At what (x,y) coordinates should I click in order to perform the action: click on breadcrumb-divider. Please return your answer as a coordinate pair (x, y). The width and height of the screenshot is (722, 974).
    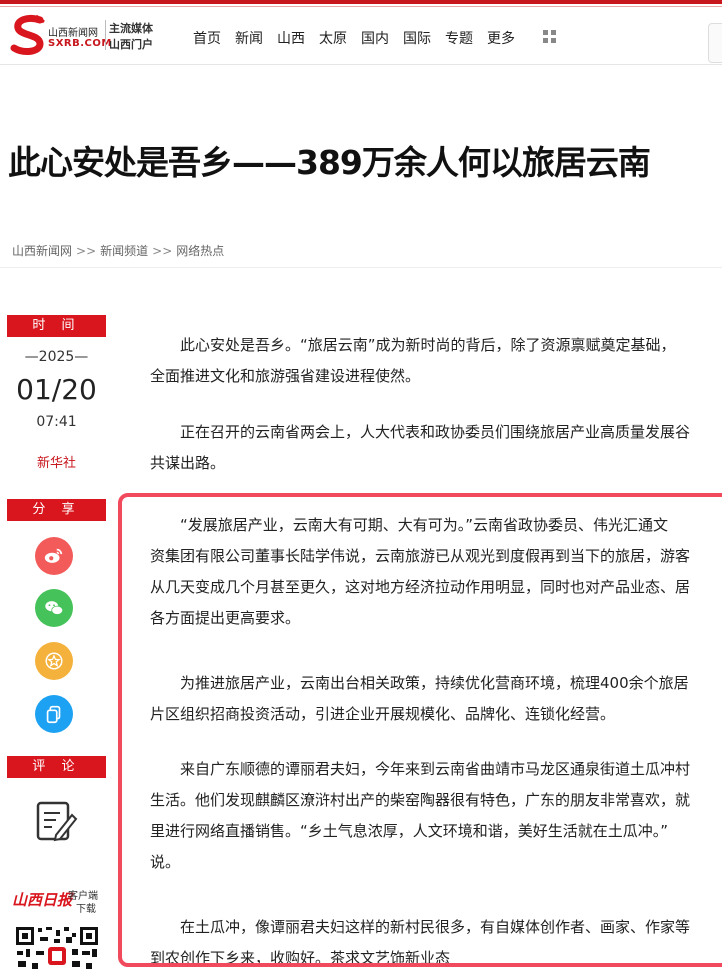
    Looking at the image, I should click on (361, 267).